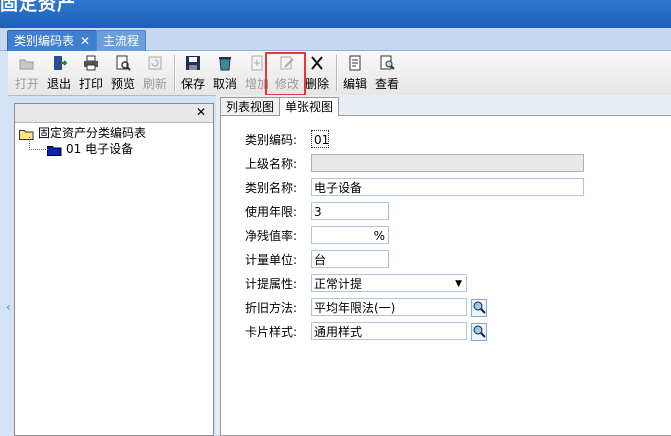 The width and height of the screenshot is (671, 436). What do you see at coordinates (316, 84) in the screenshot?
I see `delete-label: 删除` at bounding box center [316, 84].